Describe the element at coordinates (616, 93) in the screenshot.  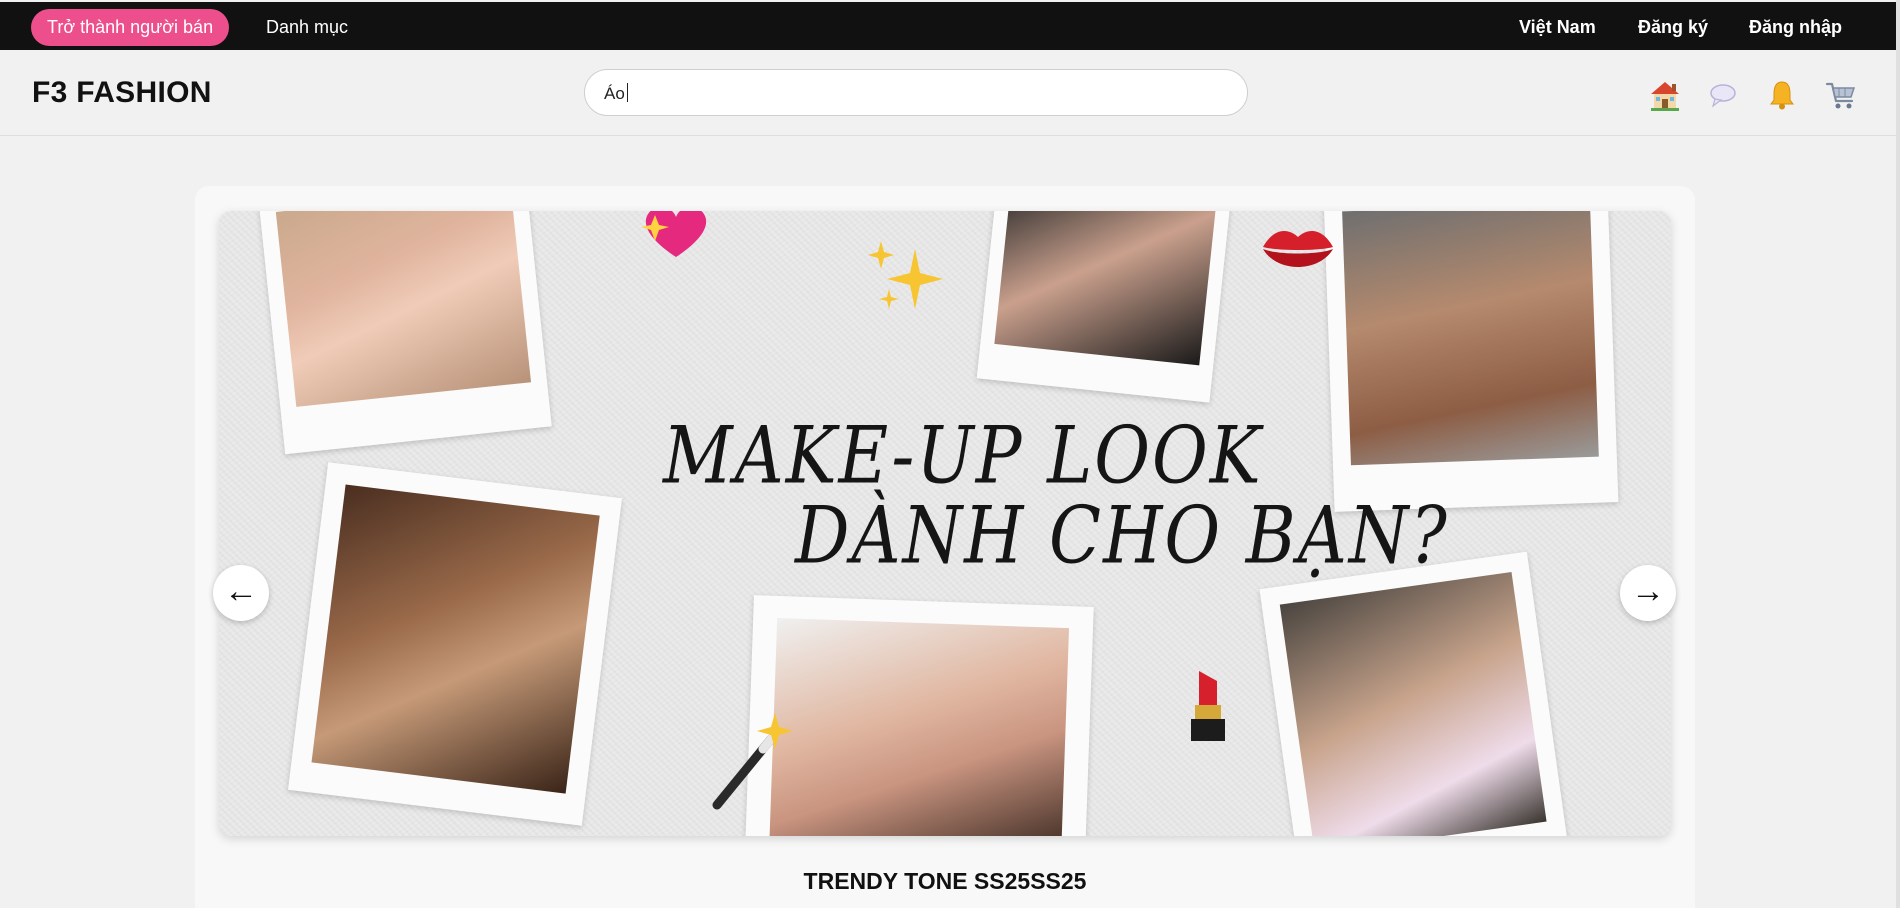
I see `search-input-value: Áo` at that location.